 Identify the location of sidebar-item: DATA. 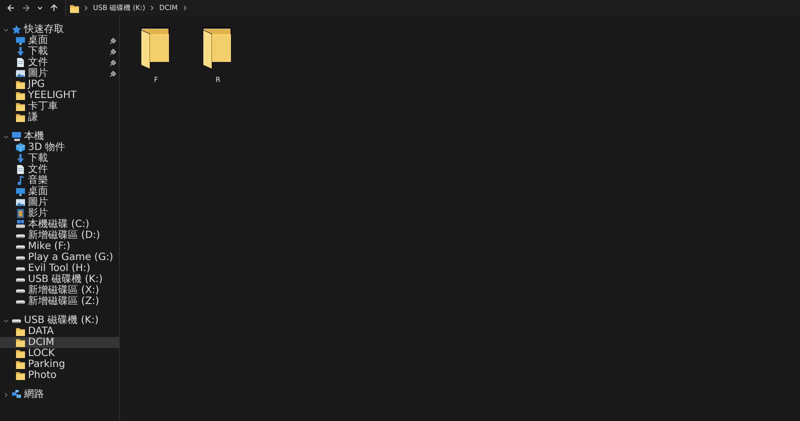
(59, 331).